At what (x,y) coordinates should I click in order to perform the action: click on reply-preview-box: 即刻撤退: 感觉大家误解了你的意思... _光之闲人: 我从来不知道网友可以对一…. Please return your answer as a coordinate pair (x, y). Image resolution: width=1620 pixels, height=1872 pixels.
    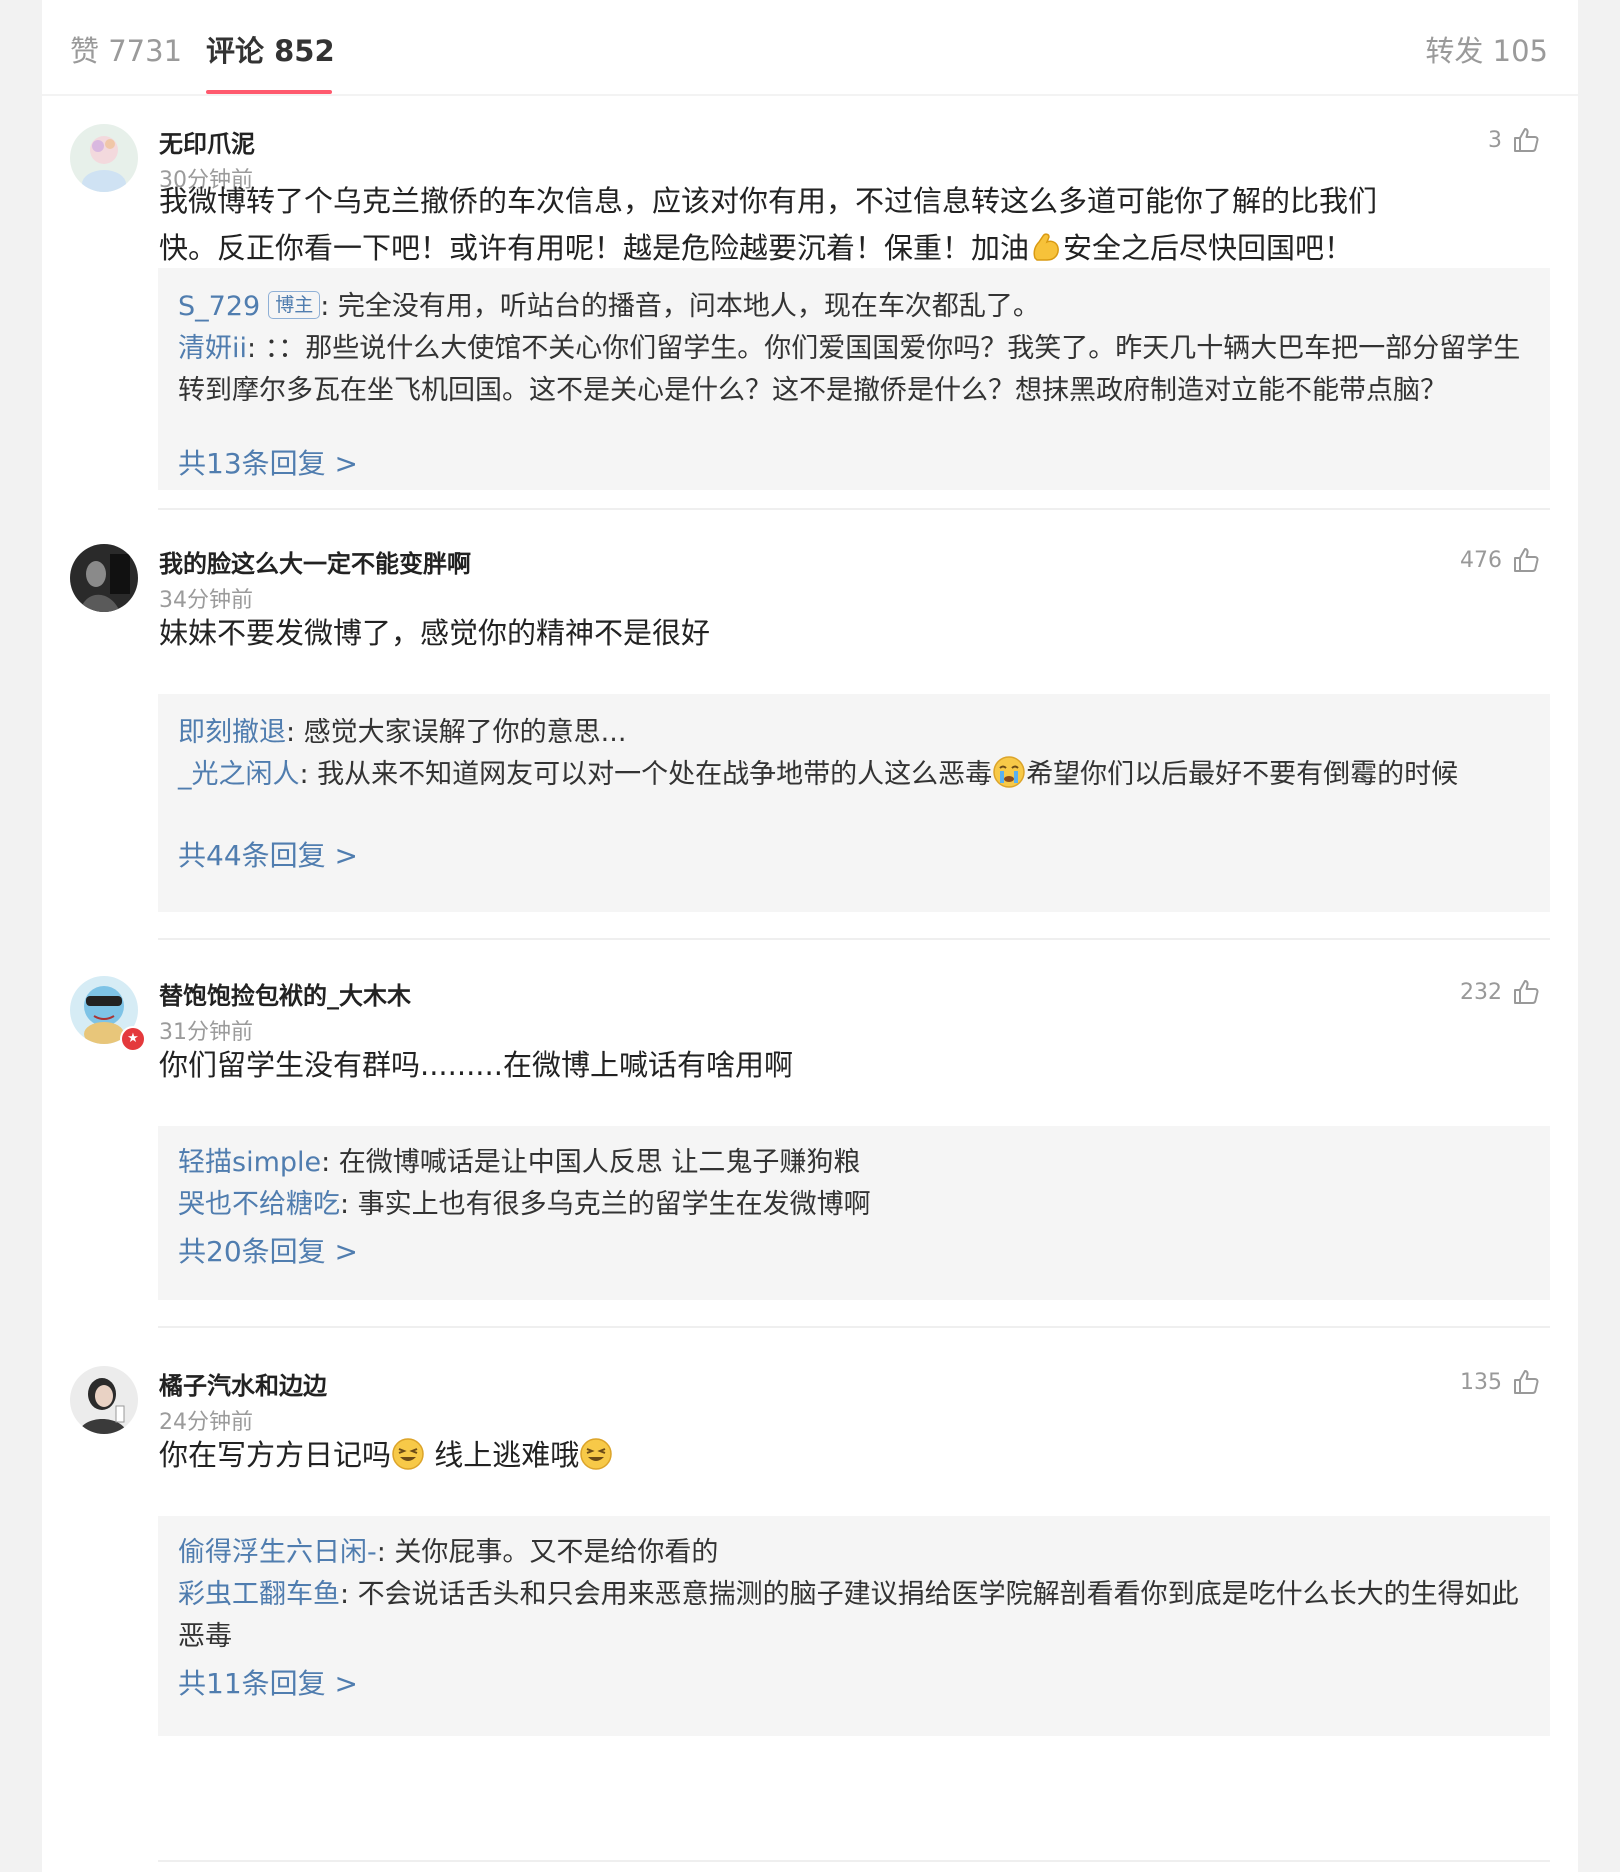
    Looking at the image, I should click on (854, 803).